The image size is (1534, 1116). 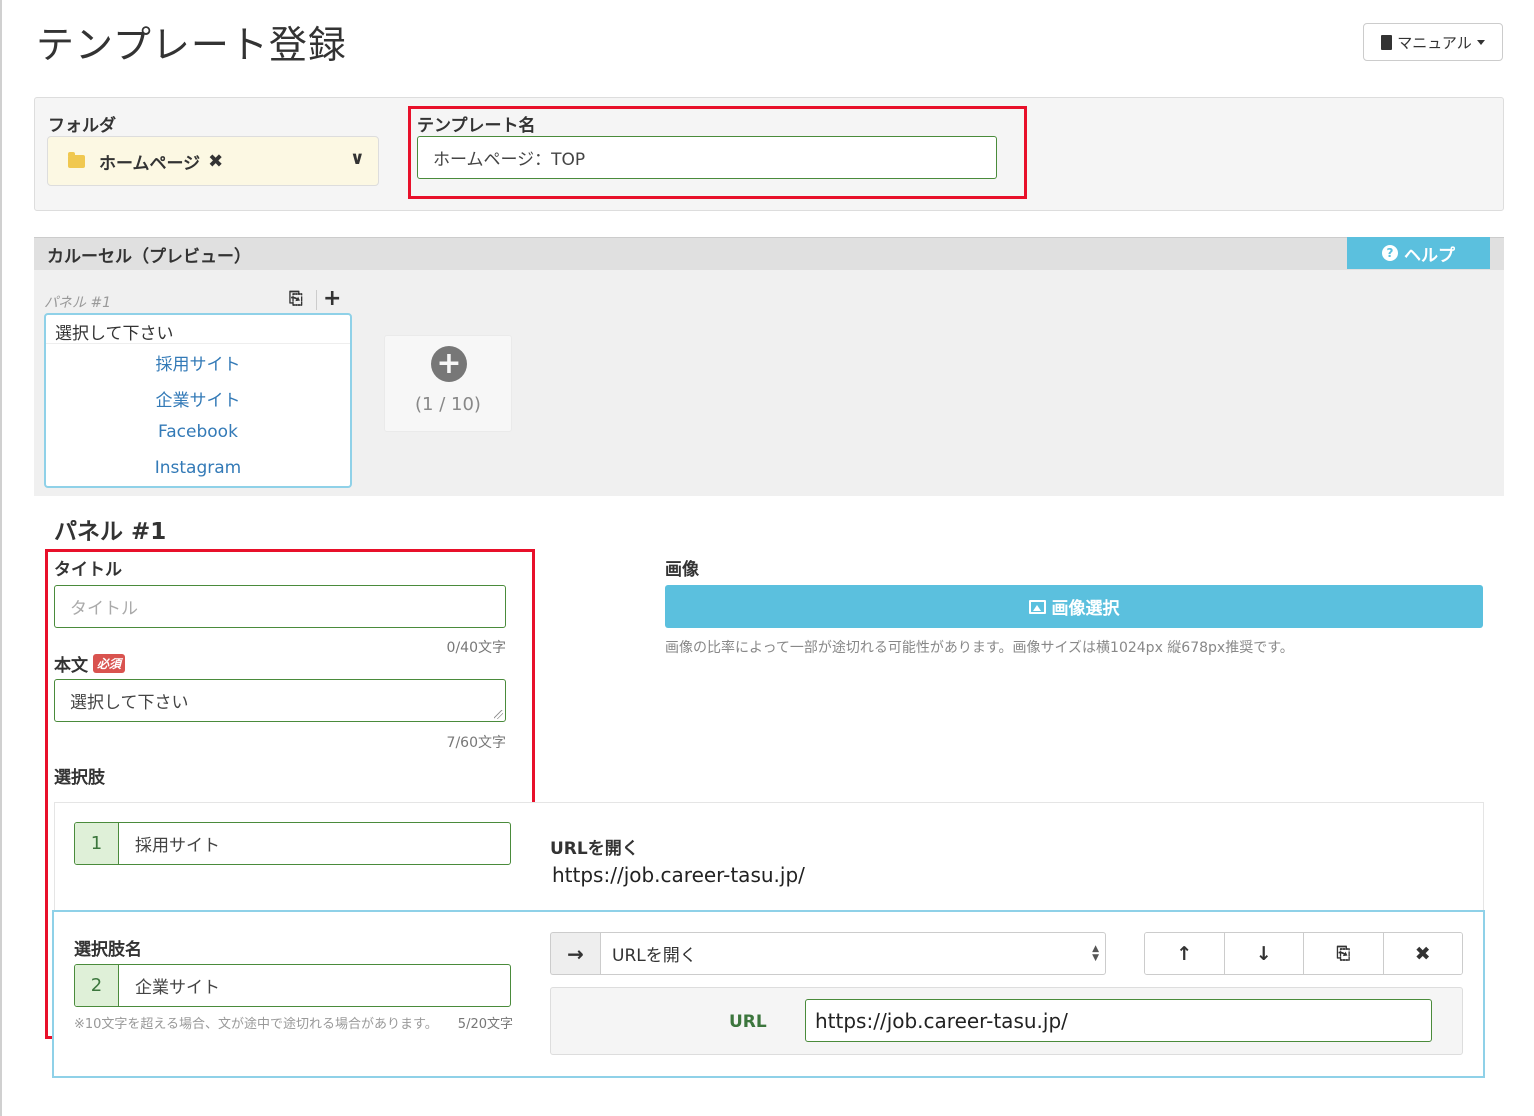 What do you see at coordinates (82, 126) in the screenshot?
I see `folder-label: フォルダ` at bounding box center [82, 126].